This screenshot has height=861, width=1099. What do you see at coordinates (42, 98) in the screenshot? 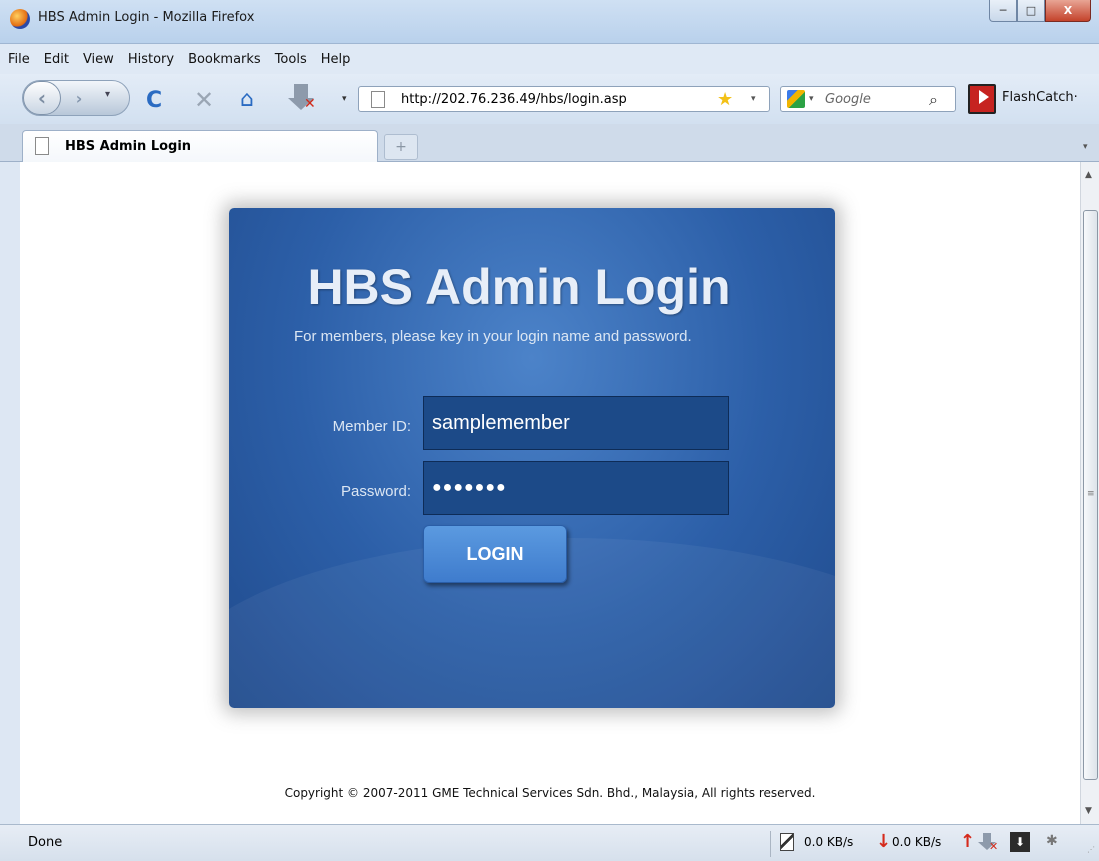
I see `back-button: ‹` at bounding box center [42, 98].